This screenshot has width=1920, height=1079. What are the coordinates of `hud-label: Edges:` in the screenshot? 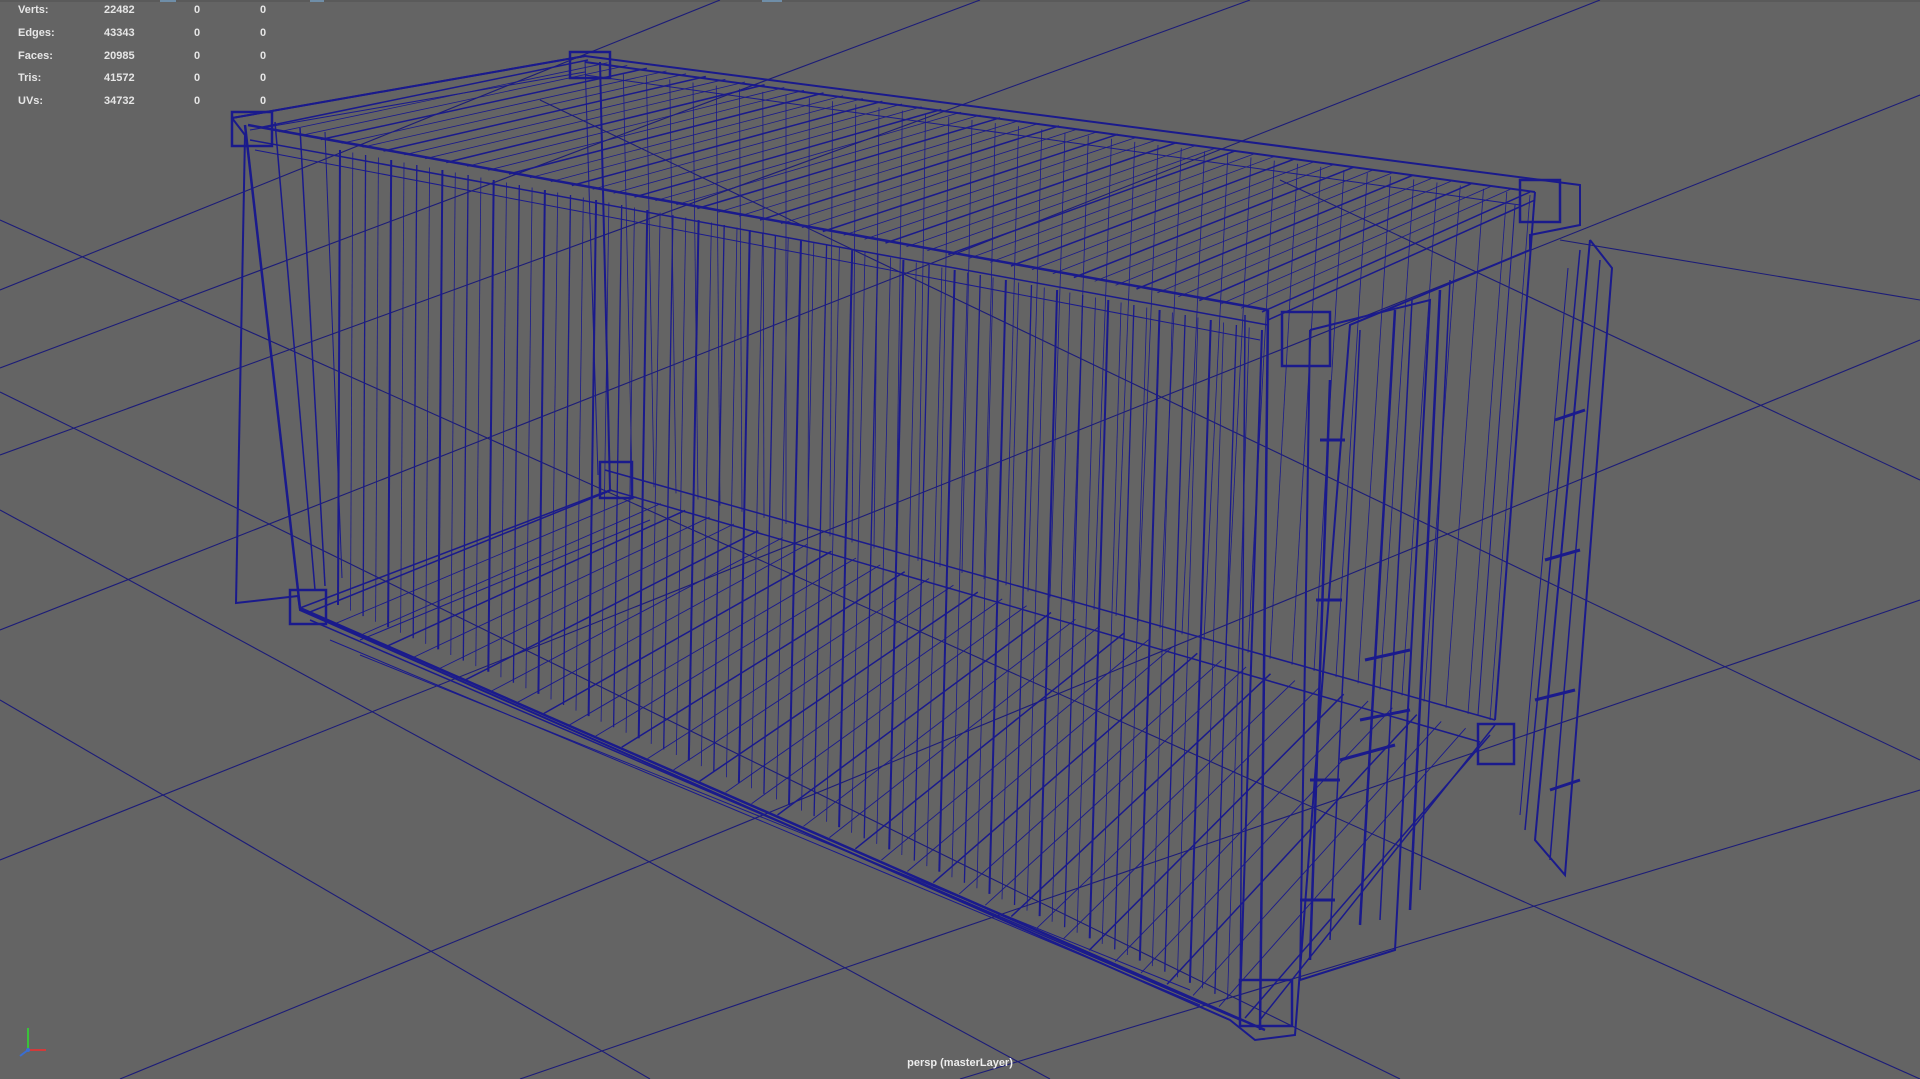 It's located at (36, 32).